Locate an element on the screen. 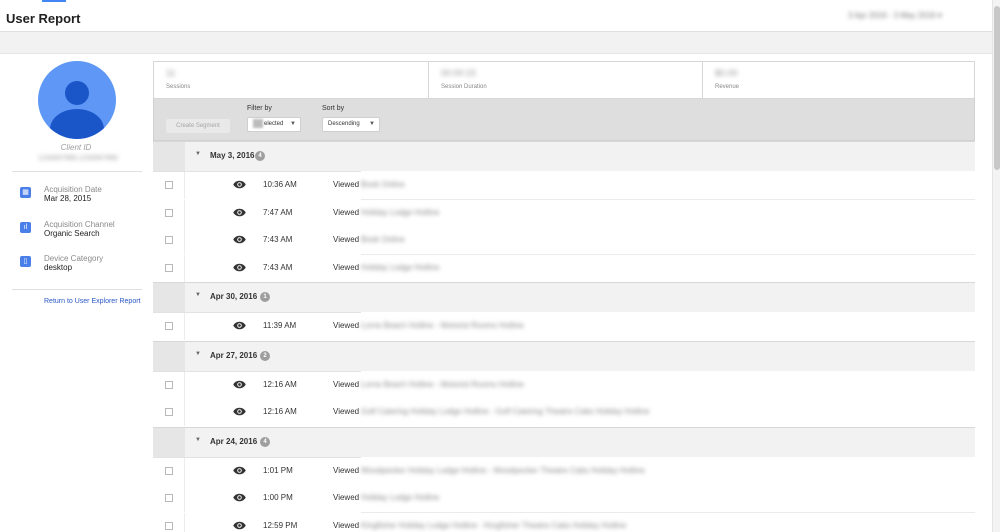  create-segment-button: Create Segment is located at coordinates (198, 126).